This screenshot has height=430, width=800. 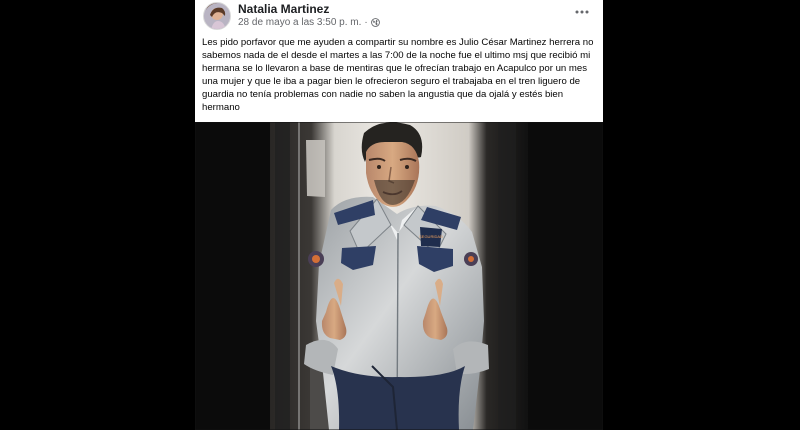 I want to click on avatar-image, so click(x=217, y=16).